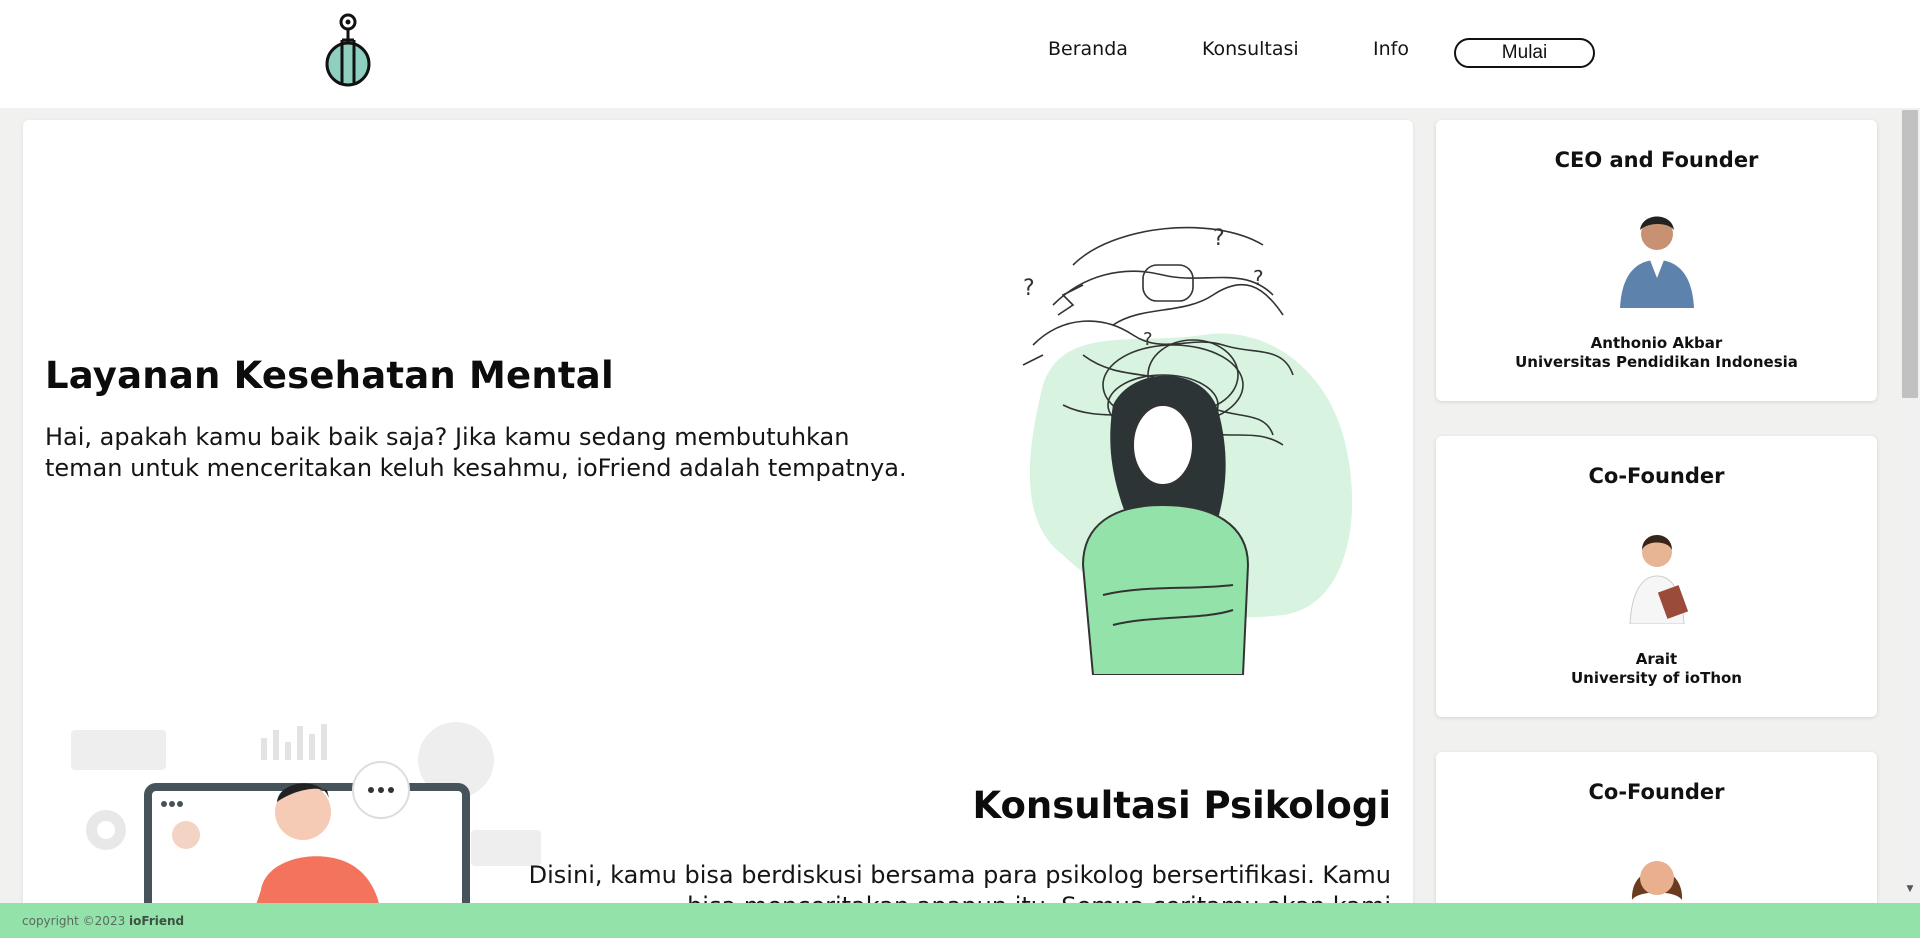 The image size is (1920, 938). Describe the element at coordinates (1088, 49) in the screenshot. I see `nav-beranda: Beranda` at that location.